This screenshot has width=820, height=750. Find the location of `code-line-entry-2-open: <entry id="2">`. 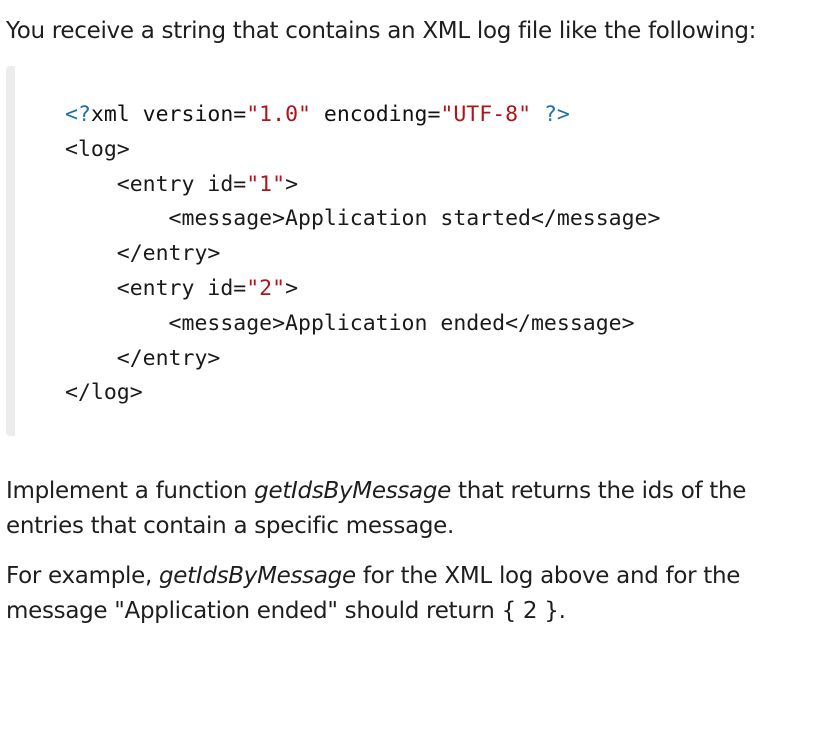

code-line-entry-2-open: <entry id="2"> is located at coordinates (362, 289).